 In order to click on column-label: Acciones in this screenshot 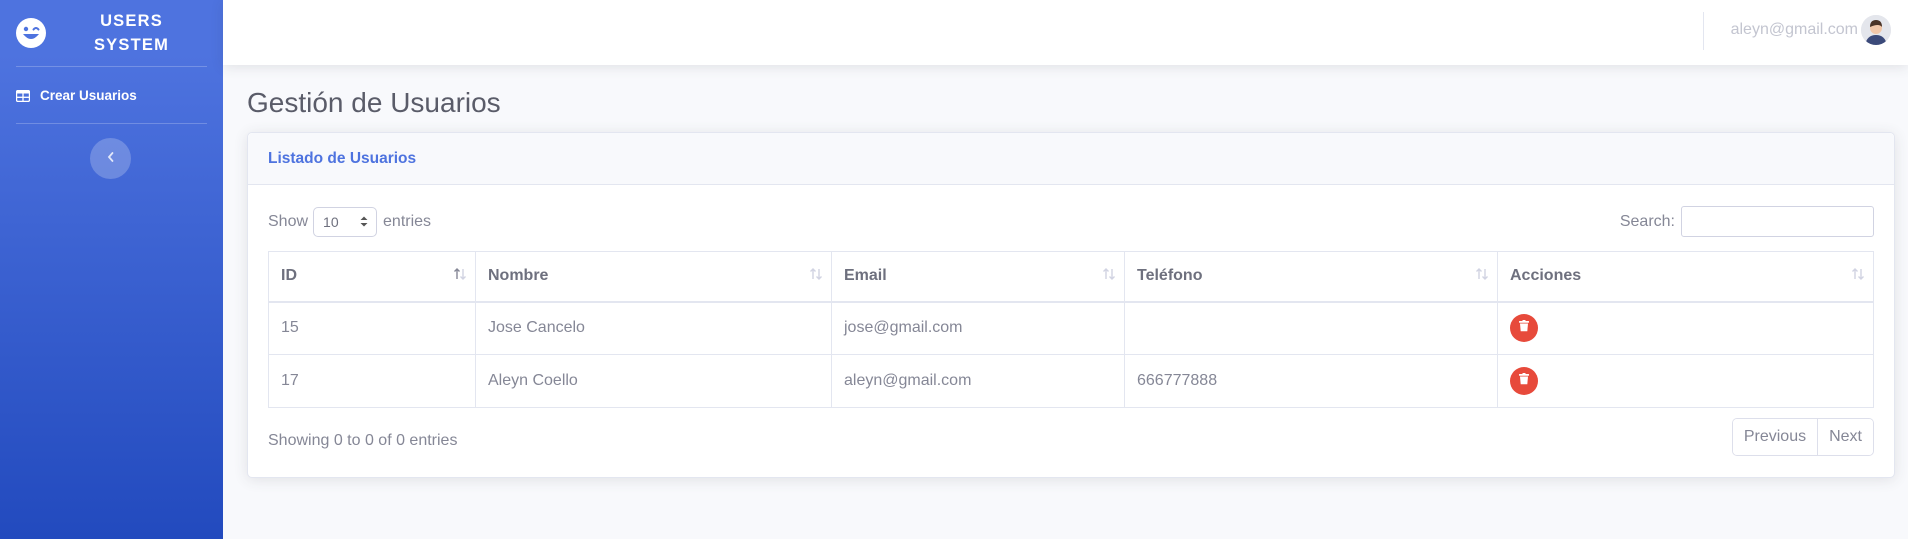, I will do `click(1546, 276)`.